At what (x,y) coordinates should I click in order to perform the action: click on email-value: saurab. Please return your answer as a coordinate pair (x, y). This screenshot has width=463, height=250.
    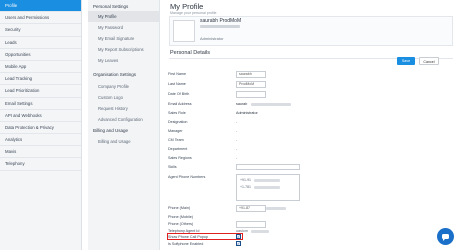
    Looking at the image, I should click on (242, 104).